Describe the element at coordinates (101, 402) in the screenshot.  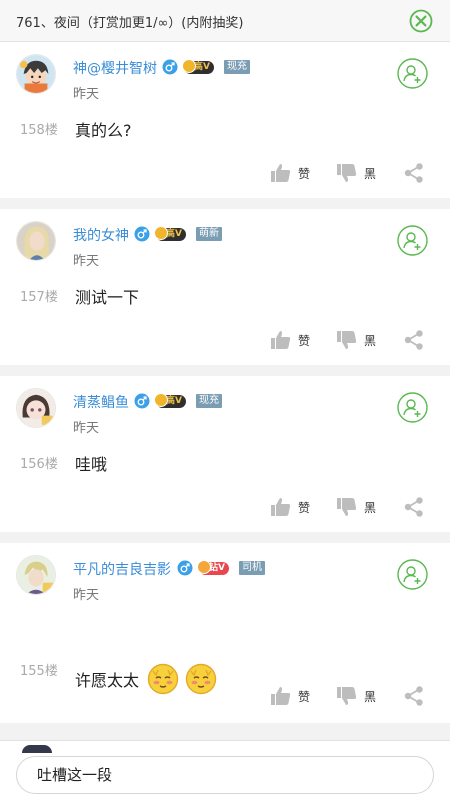
I see `username: 清蒸鲳鱼` at that location.